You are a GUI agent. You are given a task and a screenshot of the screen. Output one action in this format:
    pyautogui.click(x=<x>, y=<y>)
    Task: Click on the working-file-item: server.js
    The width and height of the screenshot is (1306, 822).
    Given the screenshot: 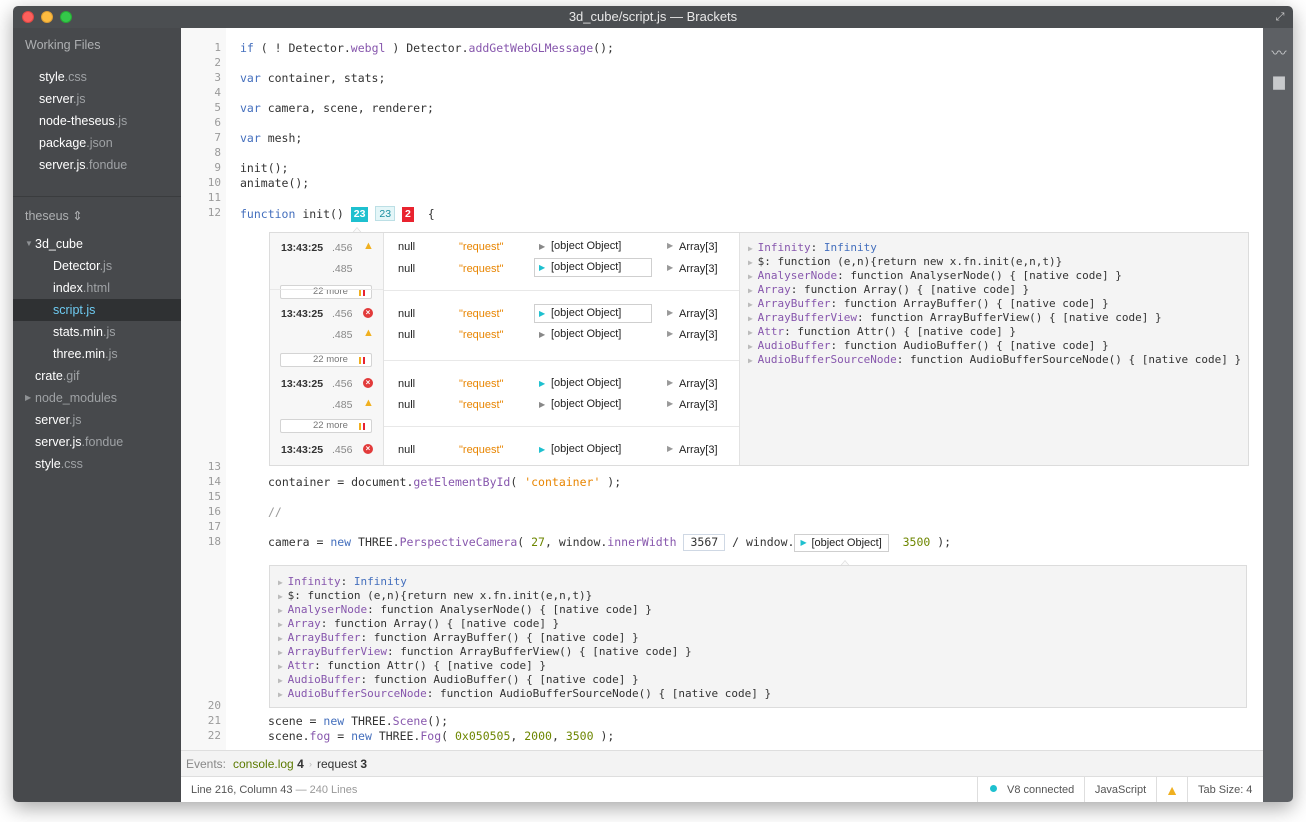 What is the action you would take?
    pyautogui.click(x=97, y=99)
    